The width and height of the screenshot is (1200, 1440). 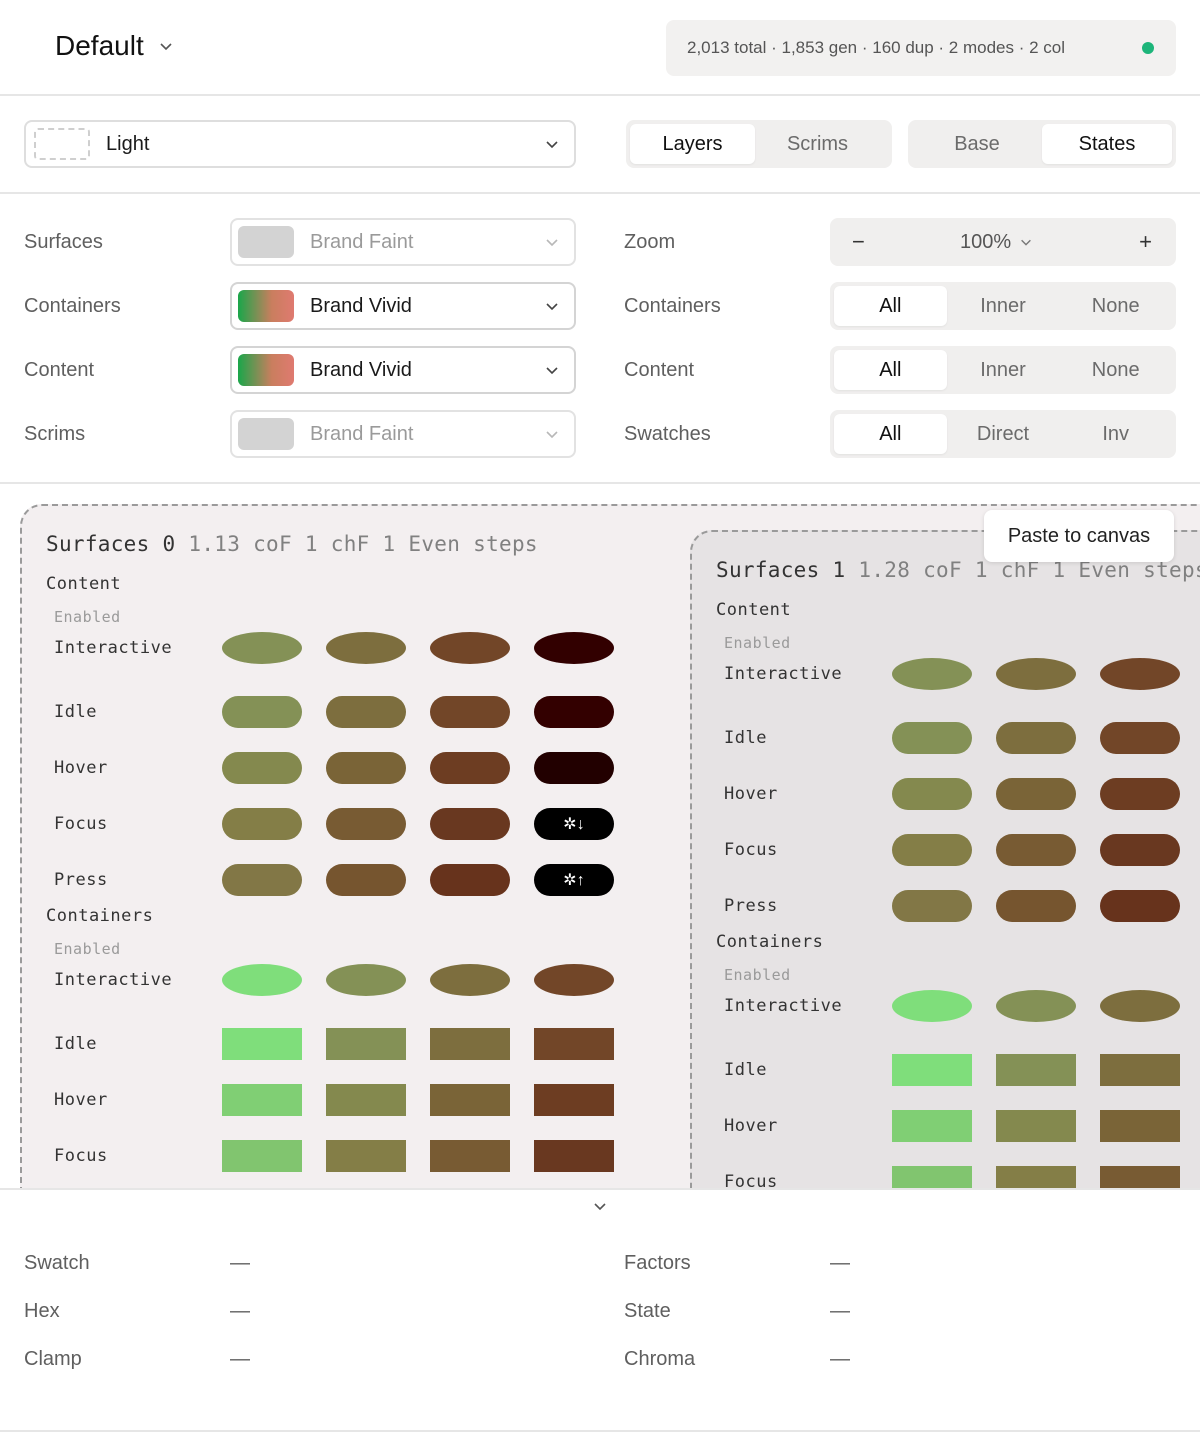 What do you see at coordinates (574, 880) in the screenshot?
I see `color-swatch: ✲↑` at bounding box center [574, 880].